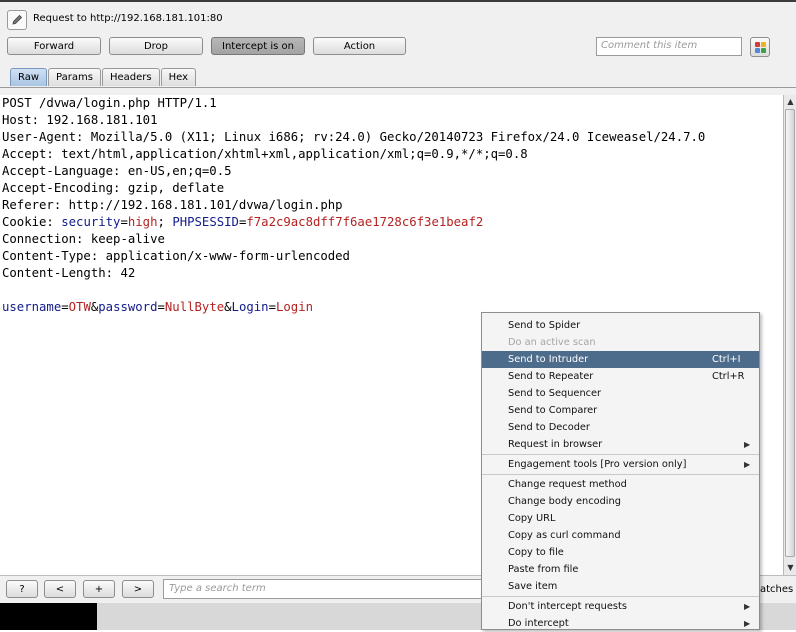  What do you see at coordinates (91, 222) in the screenshot?
I see `cookie-key: security` at bounding box center [91, 222].